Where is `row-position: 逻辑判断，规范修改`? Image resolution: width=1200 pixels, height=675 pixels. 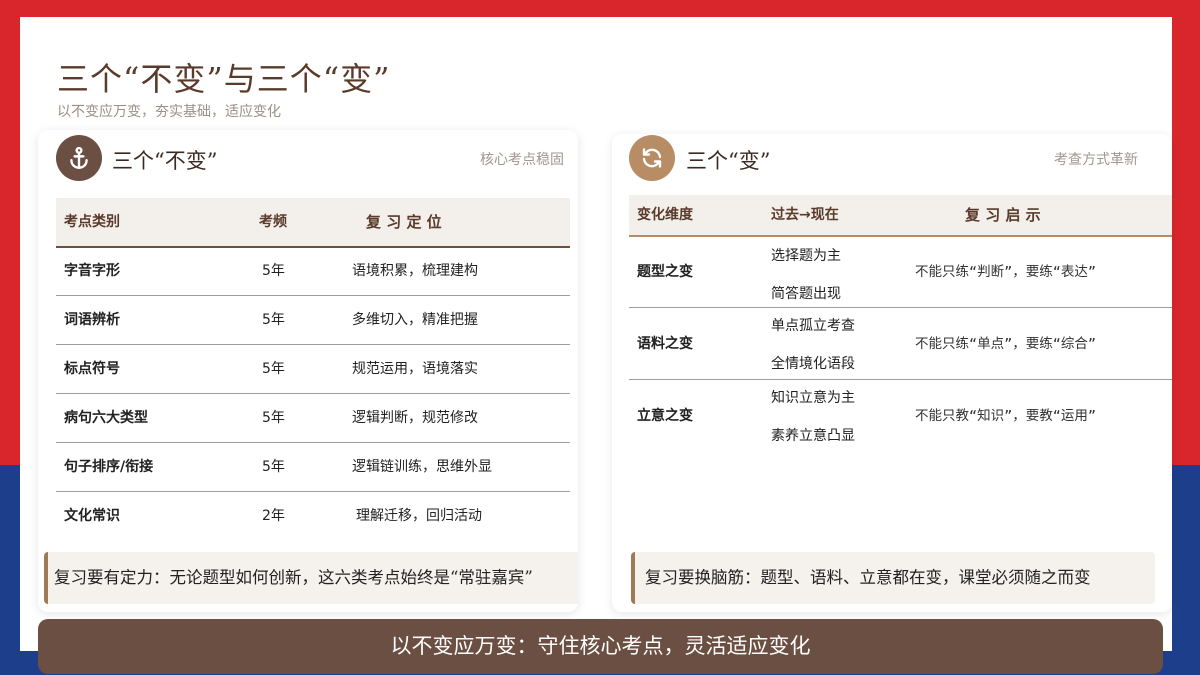 row-position: 逻辑判断，规范修改 is located at coordinates (415, 418).